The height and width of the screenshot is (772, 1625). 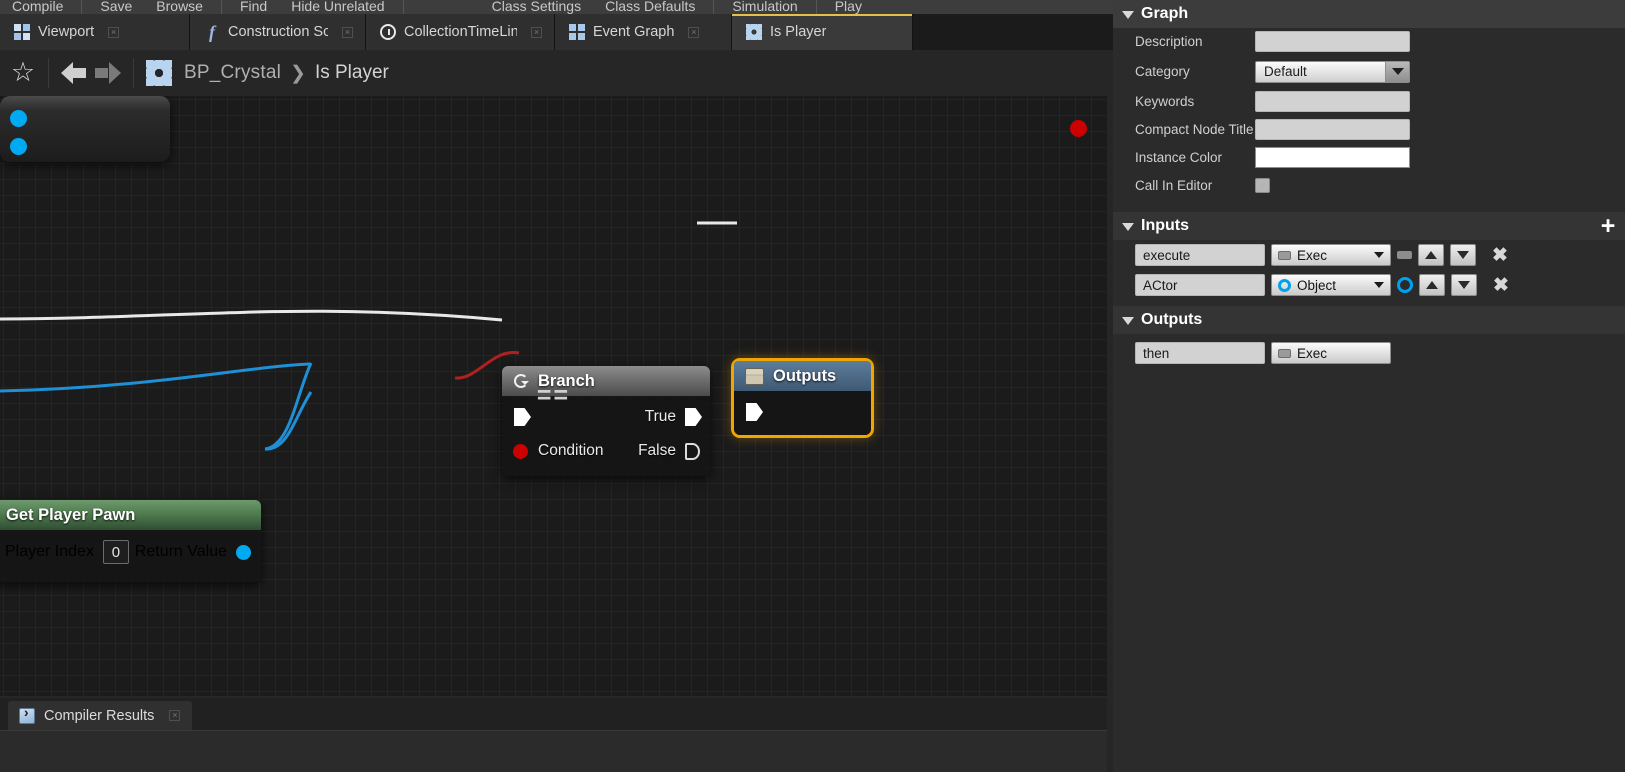 I want to click on property-label: Category, so click(x=1162, y=71).